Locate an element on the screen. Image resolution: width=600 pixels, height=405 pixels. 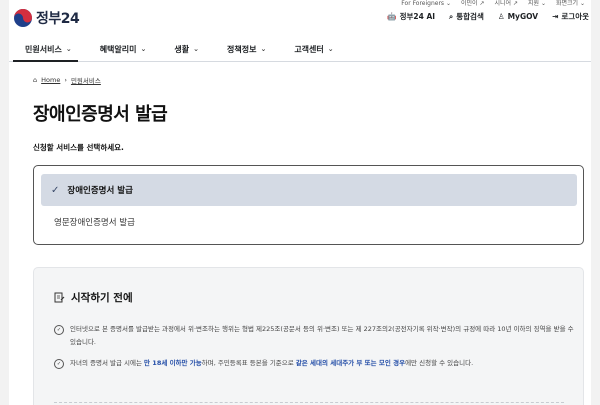
gnb-item-benefit-alarm: 혜택알리미 ⌄ is located at coordinates (123, 49).